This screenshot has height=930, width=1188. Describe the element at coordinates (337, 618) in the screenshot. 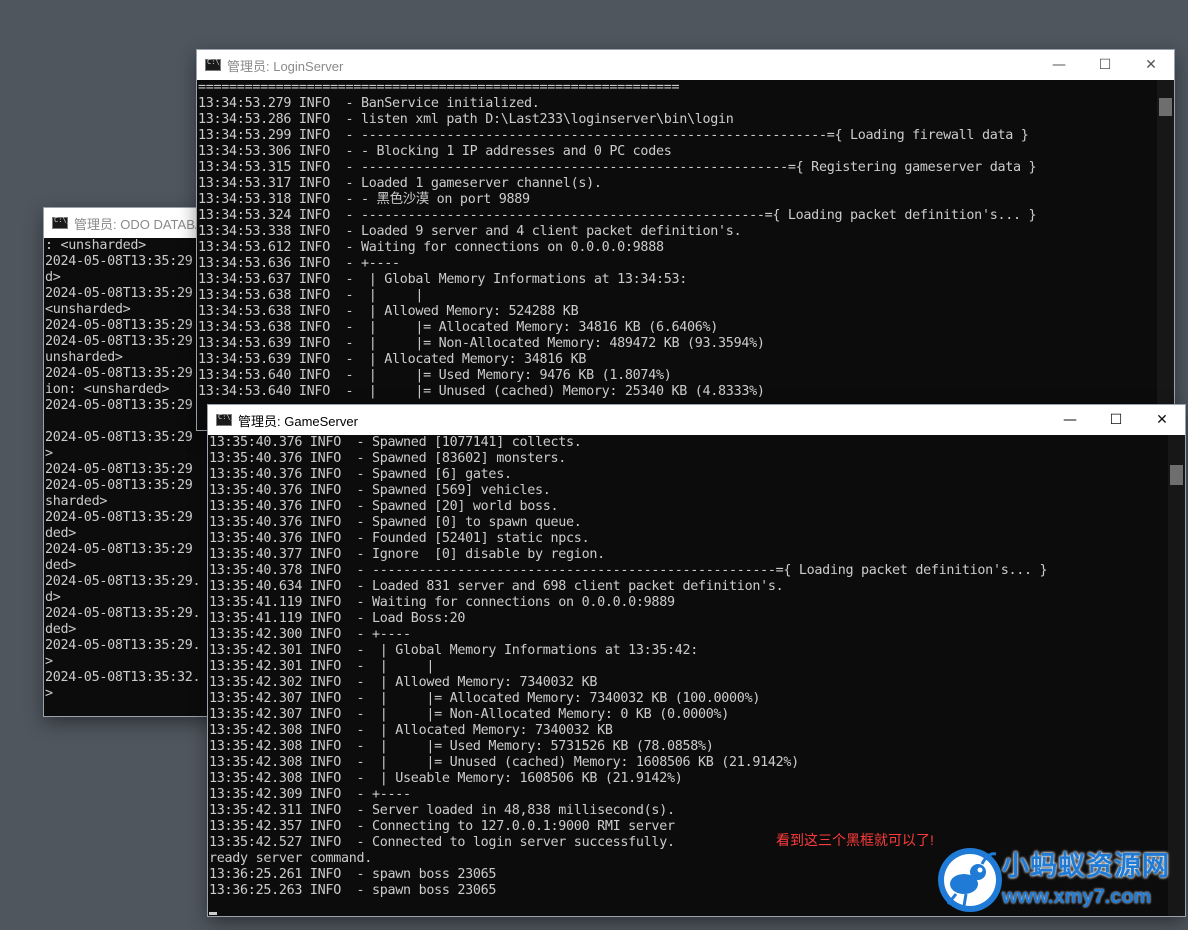

I see `console-line: 13:35:41.119 INFO - Load Boss:20` at that location.